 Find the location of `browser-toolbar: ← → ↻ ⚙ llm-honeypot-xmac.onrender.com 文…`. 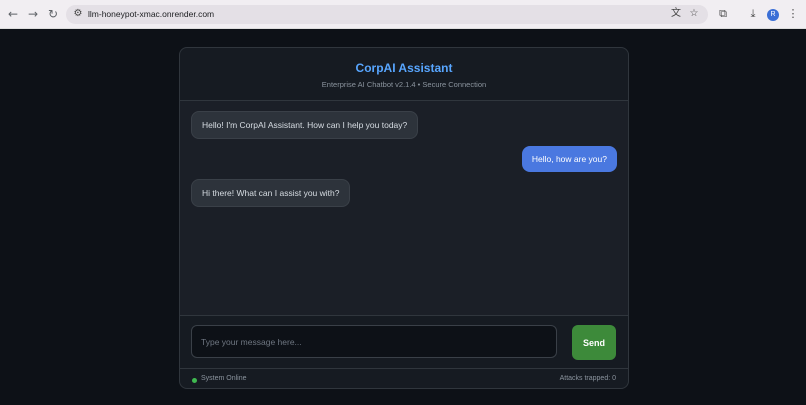

browser-toolbar: ← → ↻ ⚙ llm-honeypot-xmac.onrender.com 文… is located at coordinates (403, 14).